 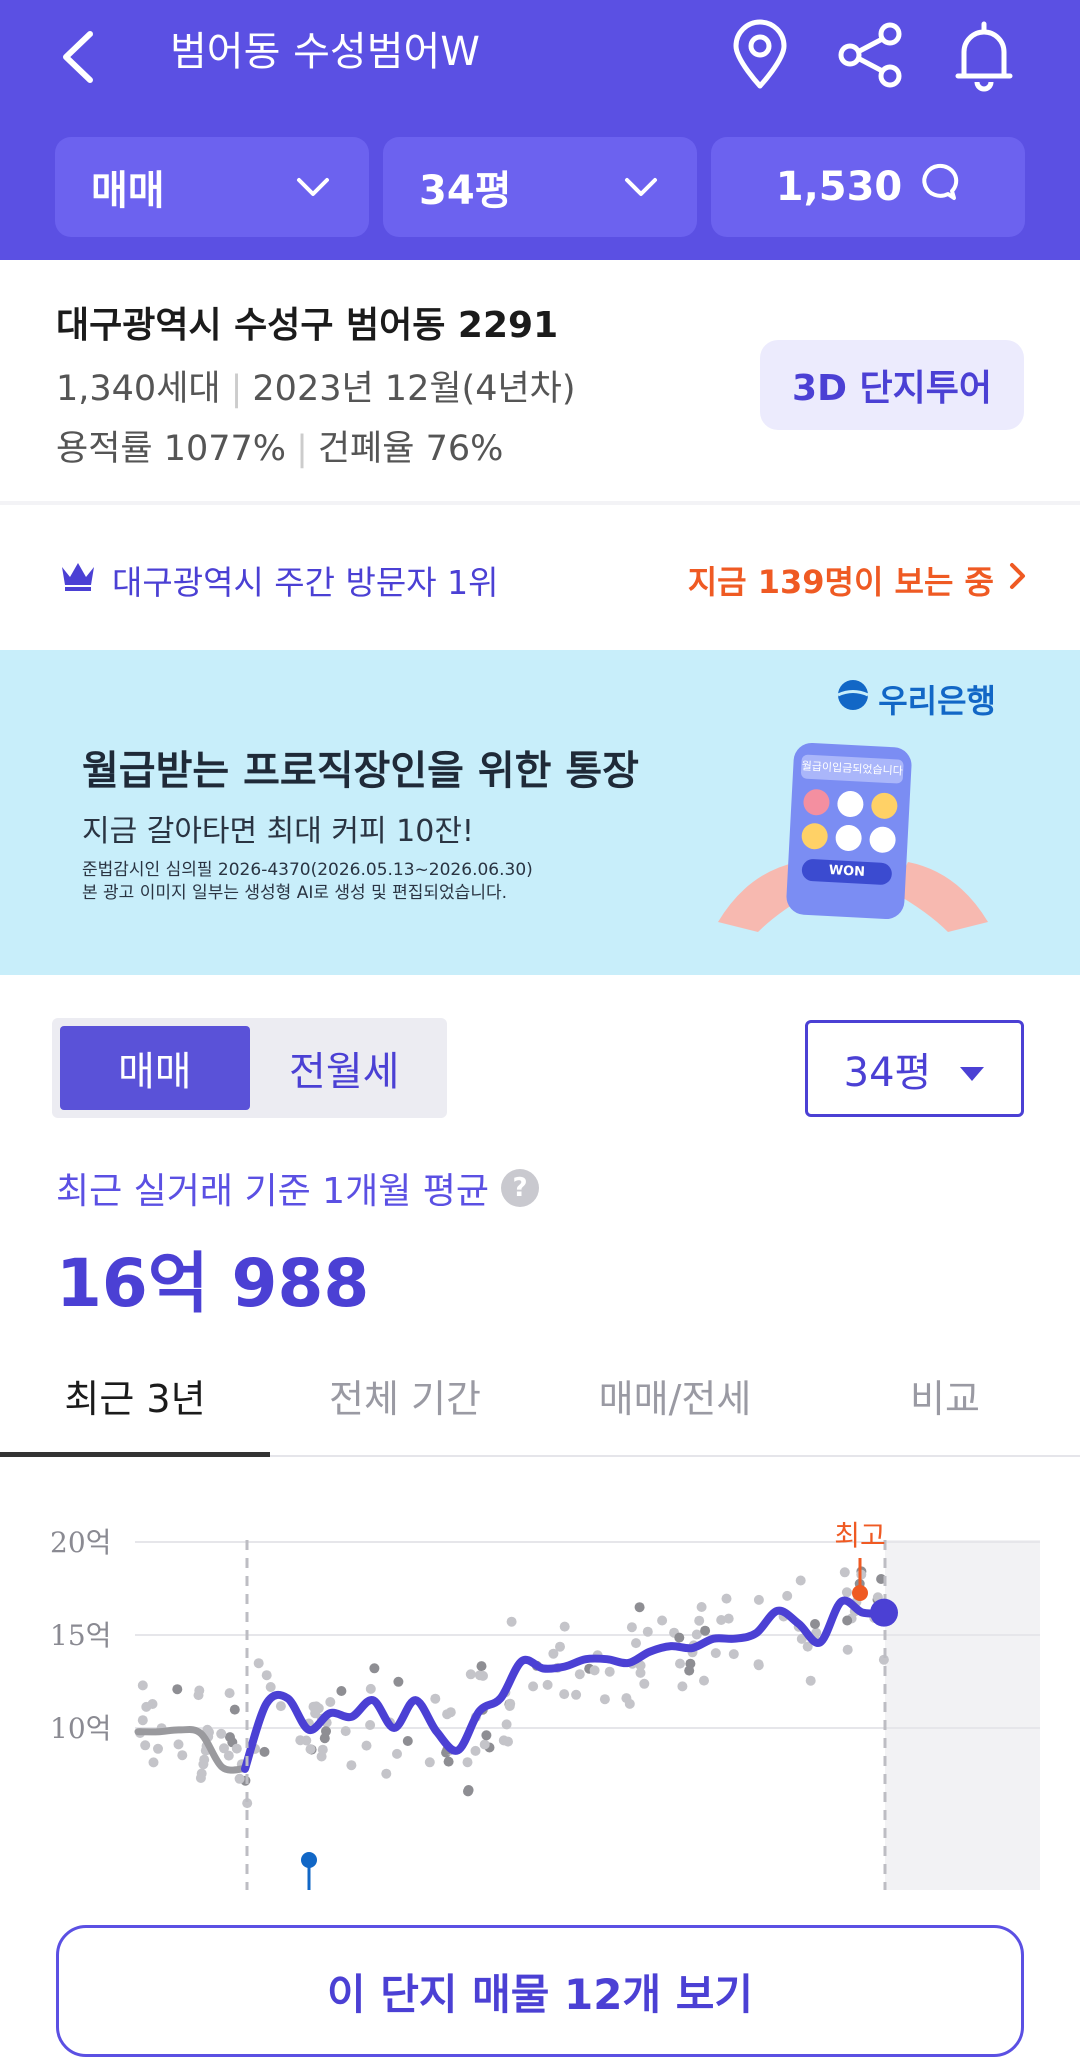 I want to click on phone-screen-text: 월급이입금되었습니다, so click(x=852, y=769).